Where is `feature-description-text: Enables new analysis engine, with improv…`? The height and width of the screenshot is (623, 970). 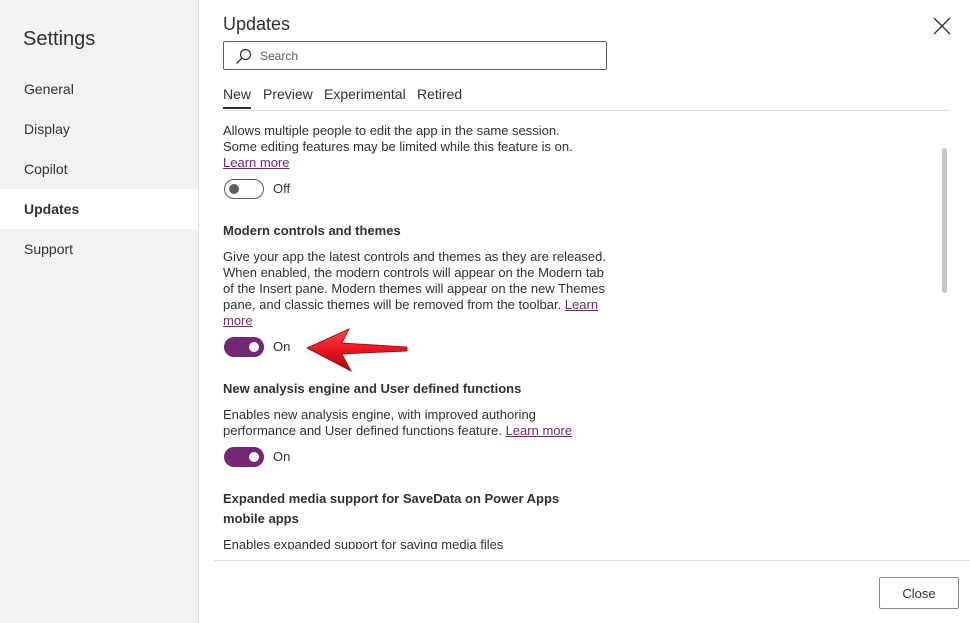
feature-description-text: Enables new analysis engine, with improv… is located at coordinates (379, 422).